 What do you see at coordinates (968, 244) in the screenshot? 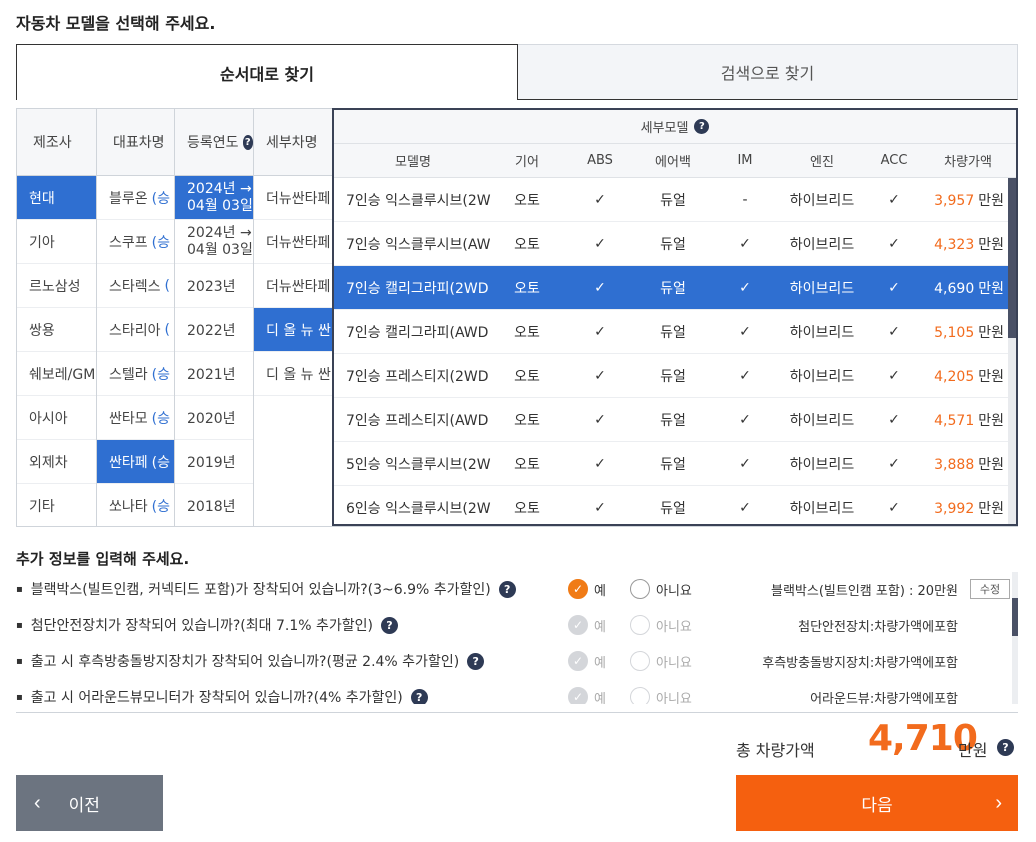
I see `row-price: 4,323 만원` at bounding box center [968, 244].